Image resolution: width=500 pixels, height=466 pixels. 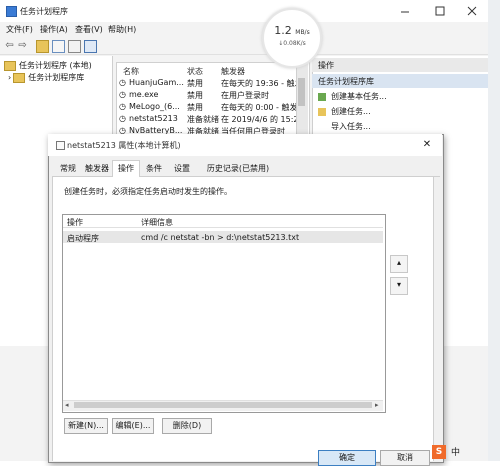 What do you see at coordinates (283, 30) in the screenshot?
I see `speed-value: 1.2` at bounding box center [283, 30].